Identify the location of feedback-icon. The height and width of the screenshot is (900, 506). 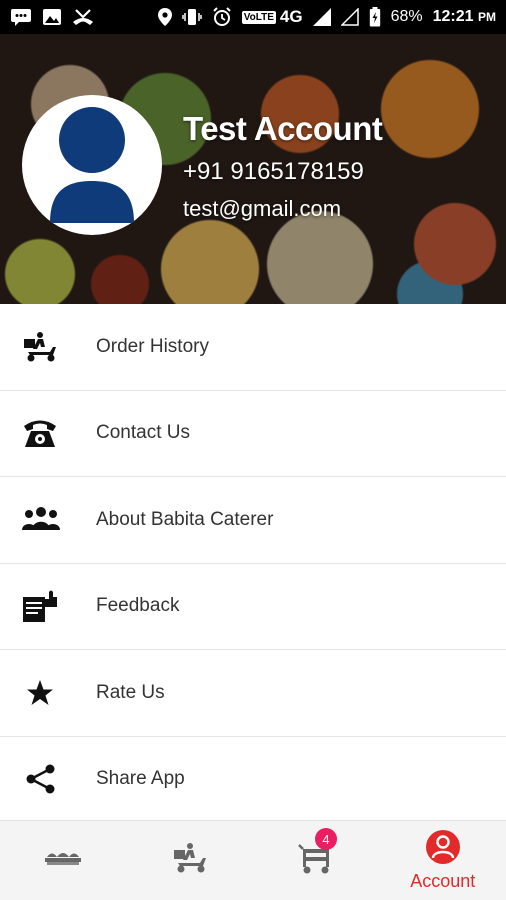
(48, 606).